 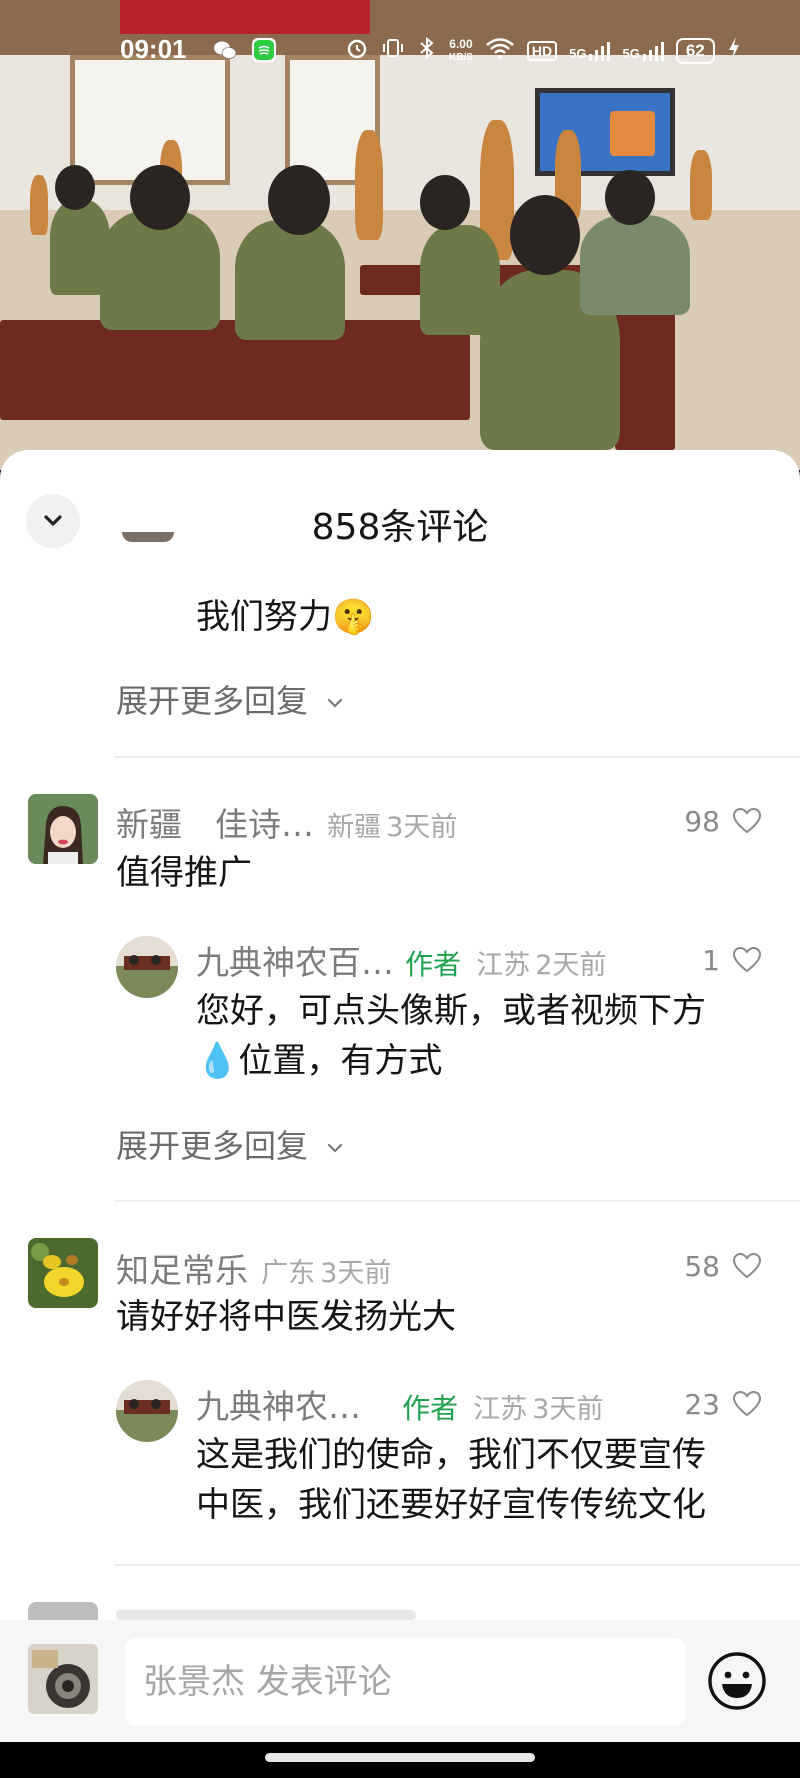 I want to click on status-time: 09:01, so click(x=153, y=49).